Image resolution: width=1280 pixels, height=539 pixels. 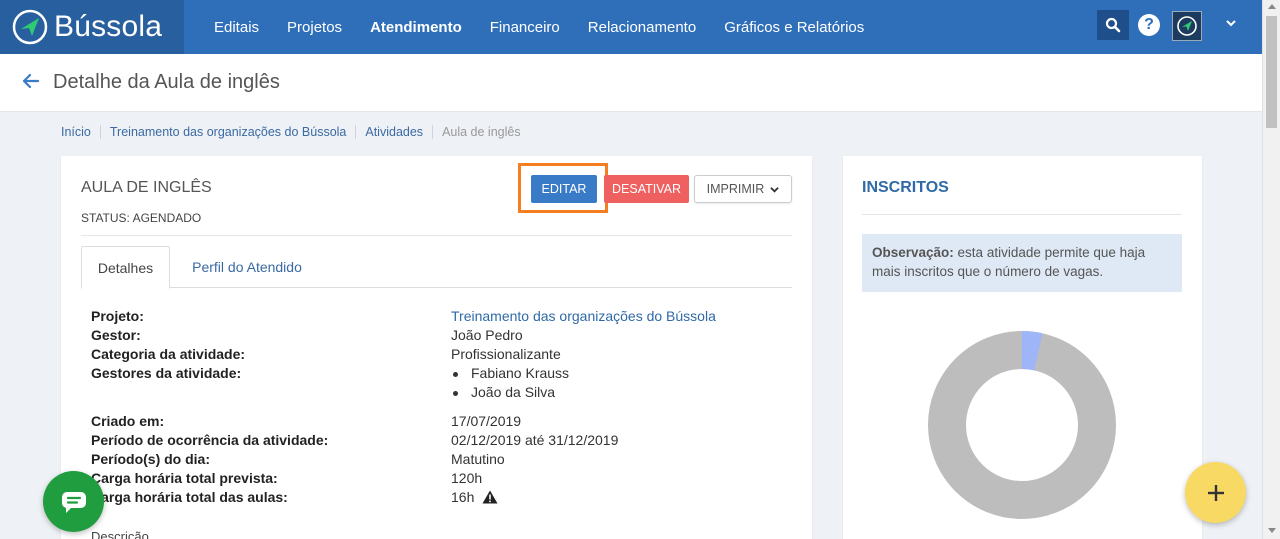 I want to click on scroll-thumb, so click(x=1271, y=72).